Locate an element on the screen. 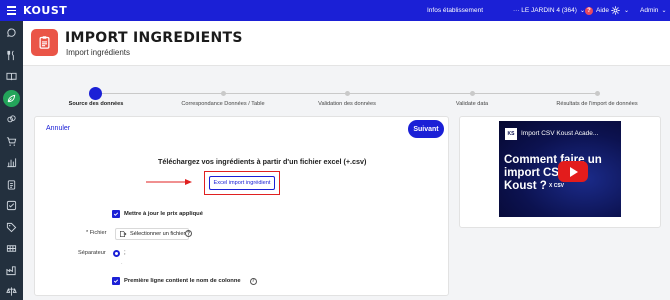  sidebar-item-lists is located at coordinates (11, 184).